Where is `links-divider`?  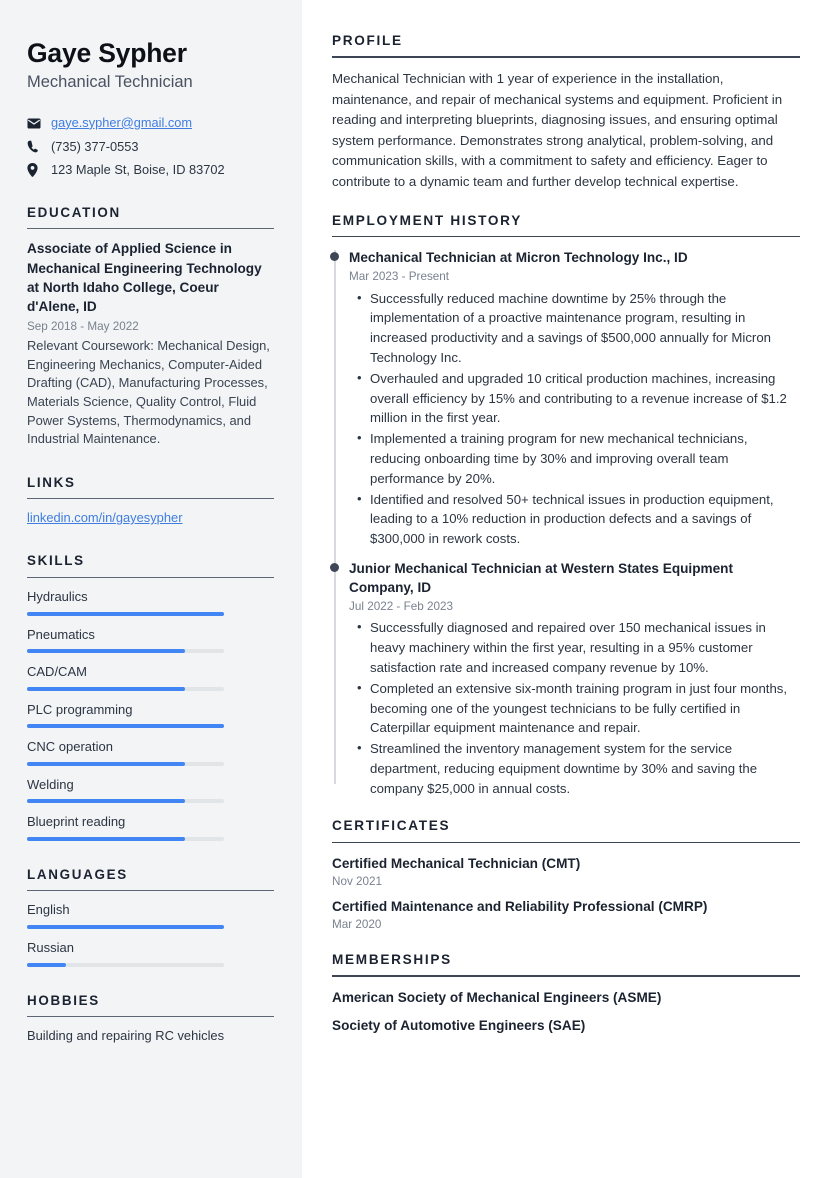
links-divider is located at coordinates (150, 498).